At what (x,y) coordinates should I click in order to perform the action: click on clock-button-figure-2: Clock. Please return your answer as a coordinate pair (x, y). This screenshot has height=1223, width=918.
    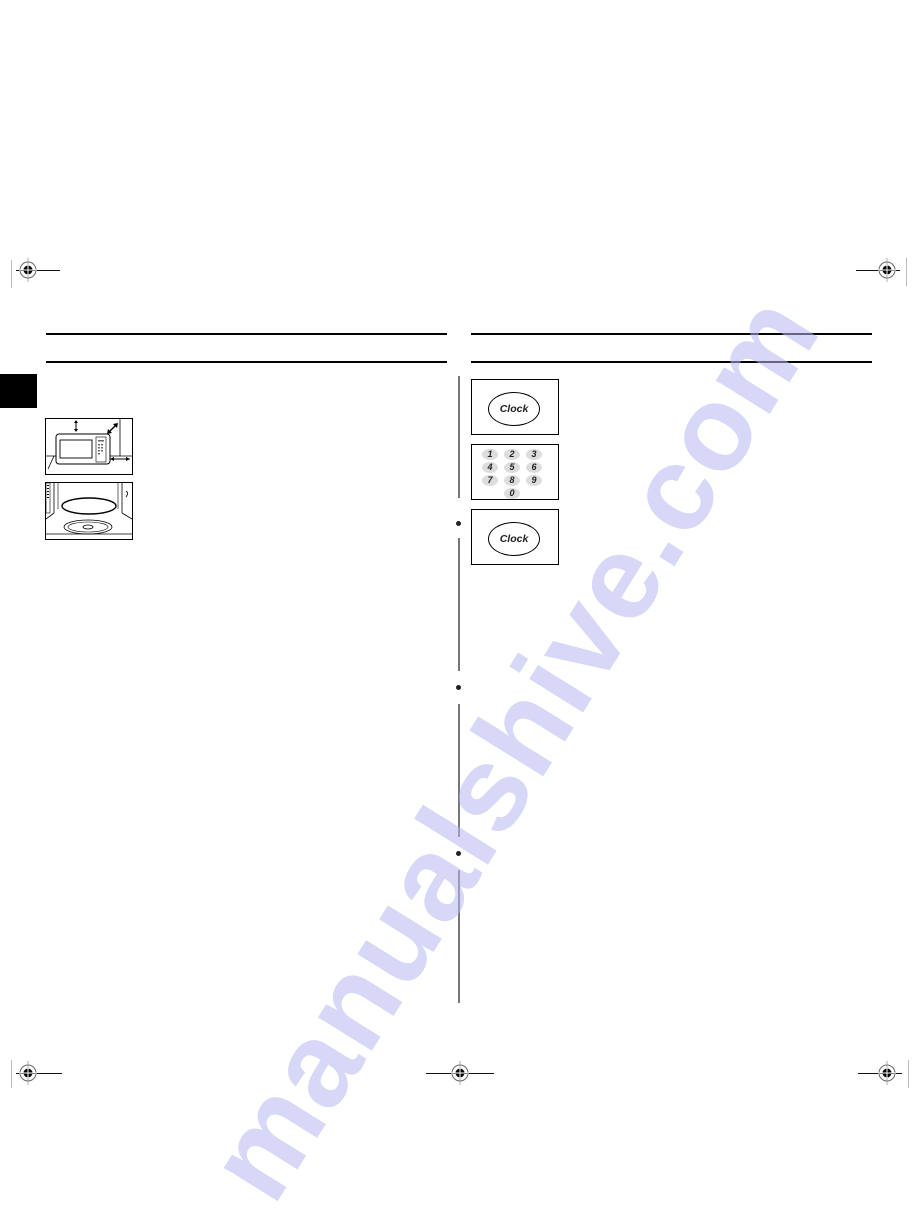
    Looking at the image, I should click on (515, 537).